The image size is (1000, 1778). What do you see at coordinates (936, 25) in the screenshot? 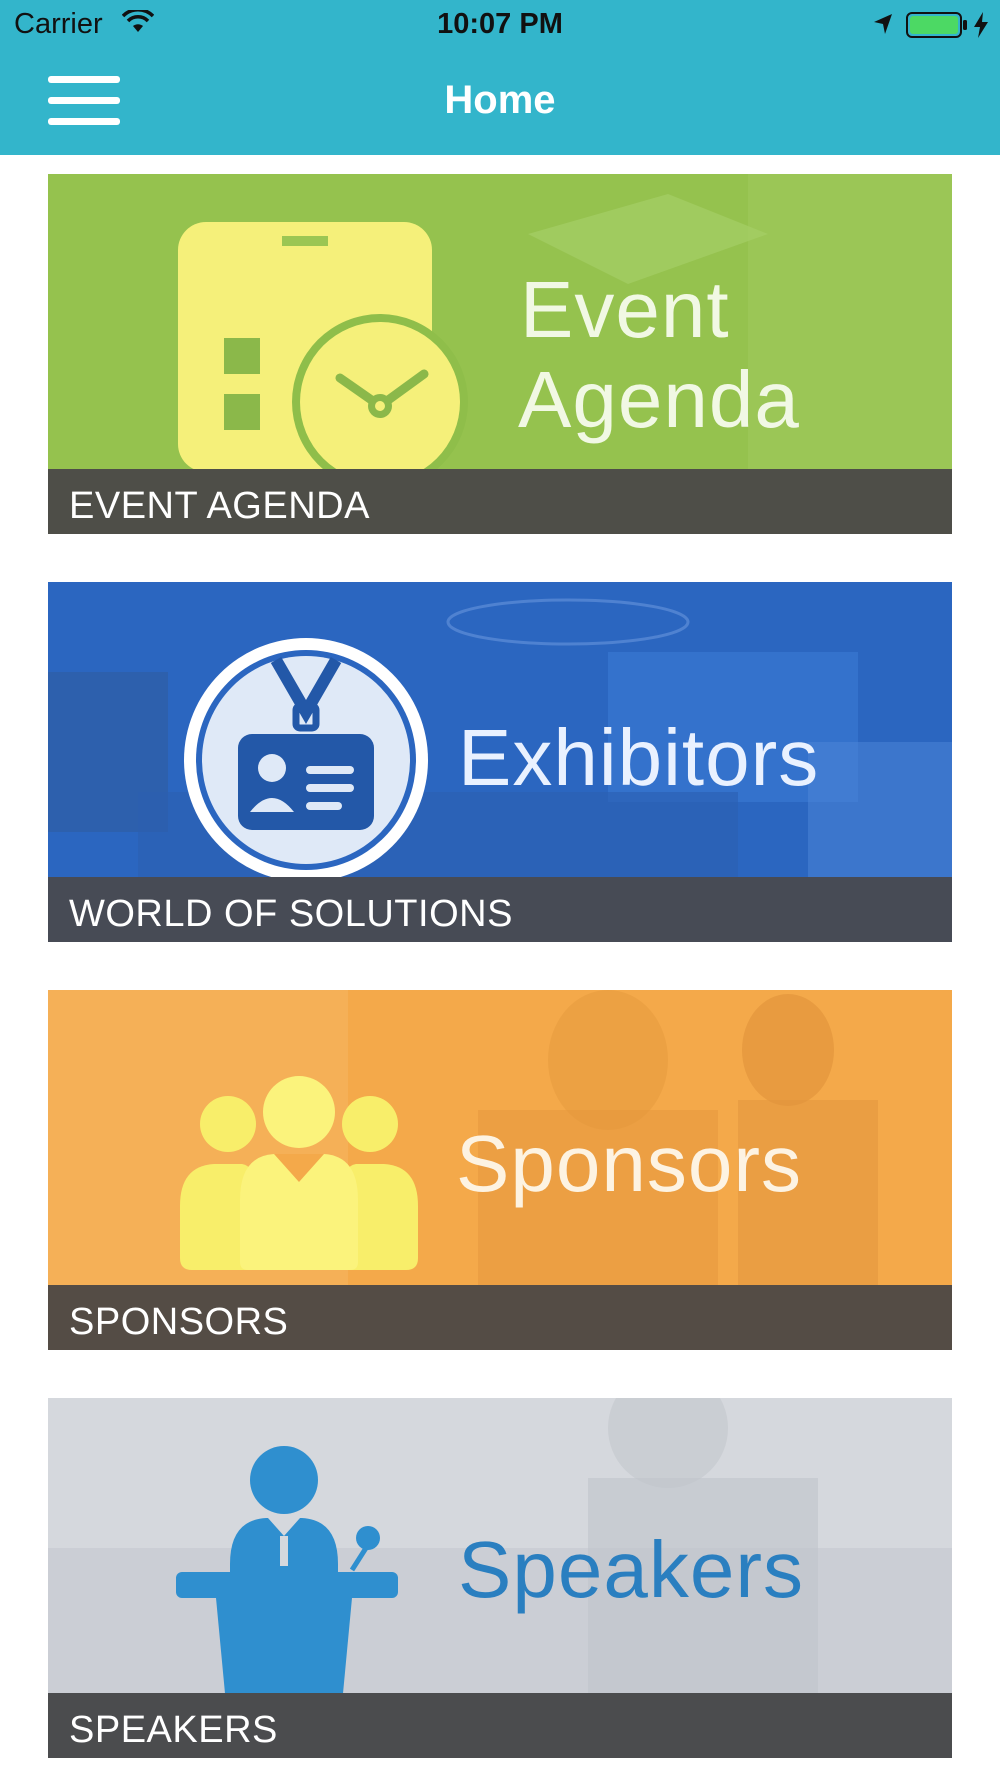
I see `battery-icon` at bounding box center [936, 25].